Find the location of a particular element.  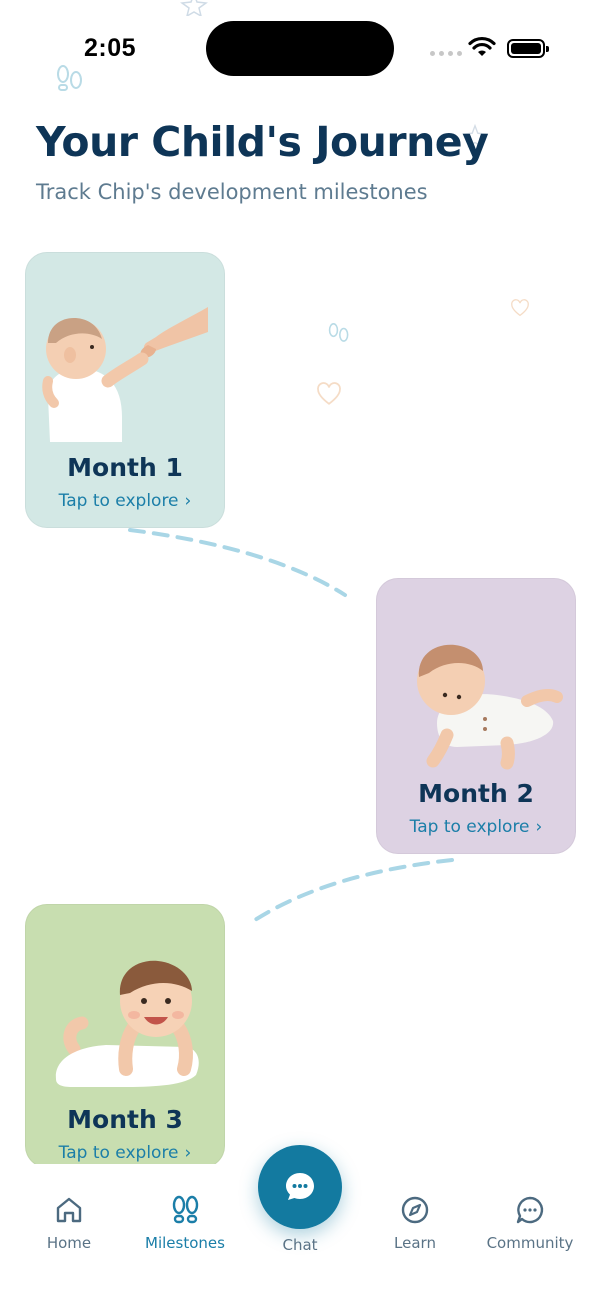

month-1-card: Month 1 Tap to explore › is located at coordinates (125, 390).